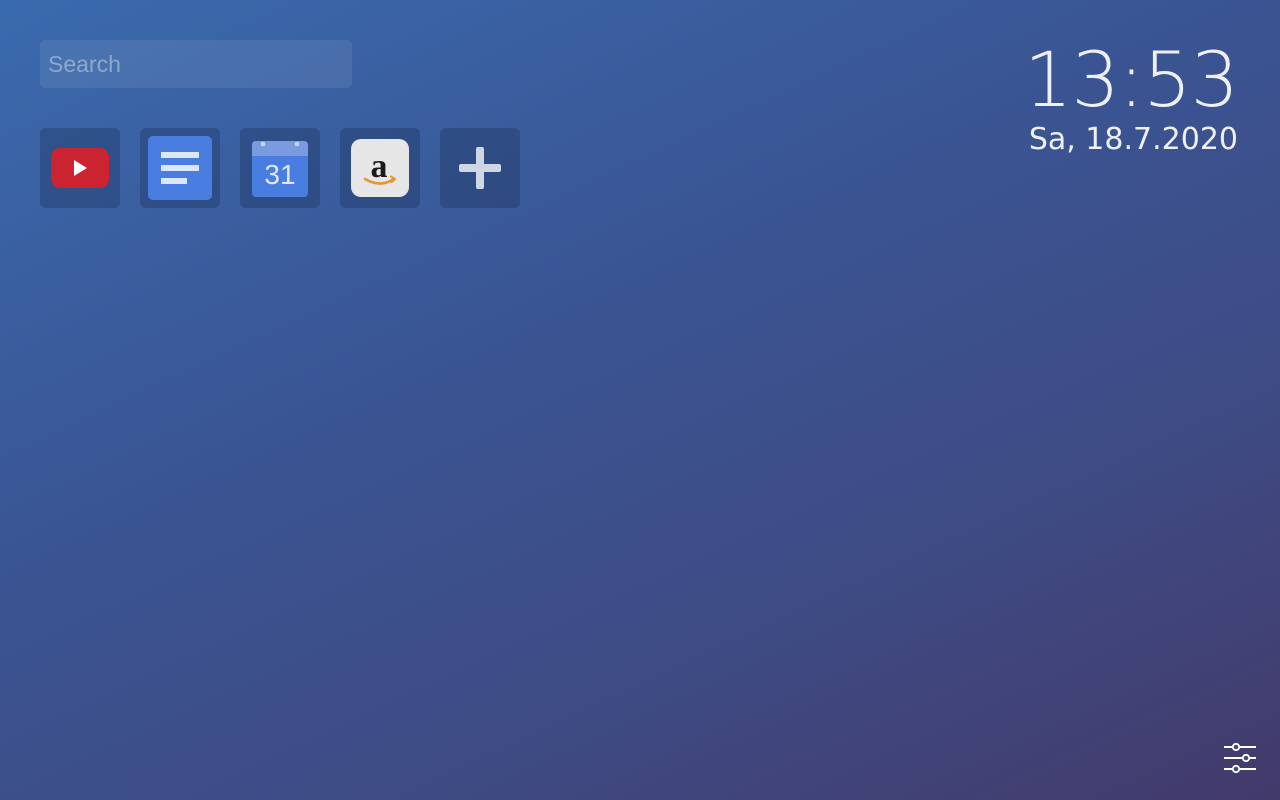 The width and height of the screenshot is (1280, 800). I want to click on google-calendar-icon: 31, so click(280, 169).